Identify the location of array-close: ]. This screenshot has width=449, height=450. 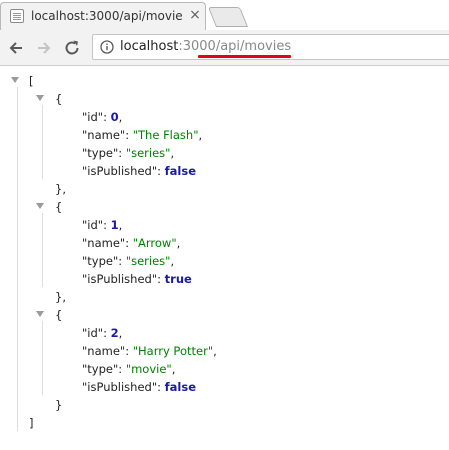
(31, 423).